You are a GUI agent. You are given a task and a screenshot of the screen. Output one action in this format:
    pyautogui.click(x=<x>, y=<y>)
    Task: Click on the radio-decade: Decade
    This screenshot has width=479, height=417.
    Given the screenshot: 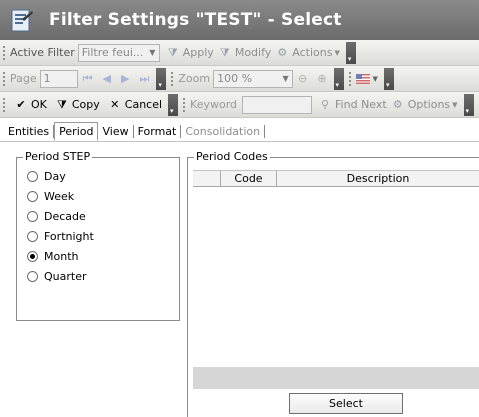 What is the action you would take?
    pyautogui.click(x=56, y=216)
    